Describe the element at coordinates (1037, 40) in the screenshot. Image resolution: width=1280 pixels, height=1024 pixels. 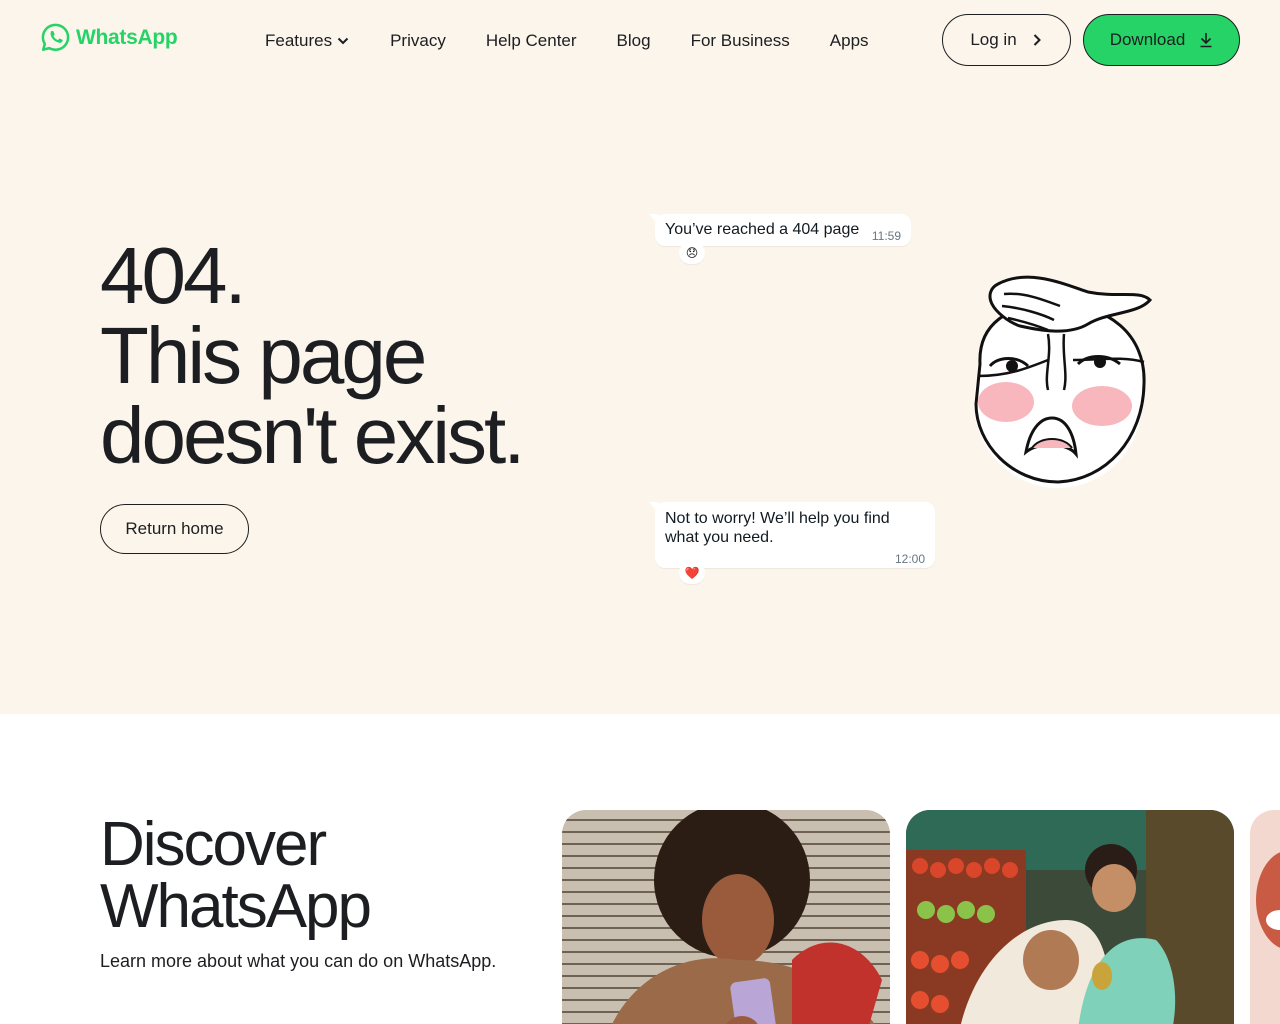
I see `chevron-right-icon` at that location.